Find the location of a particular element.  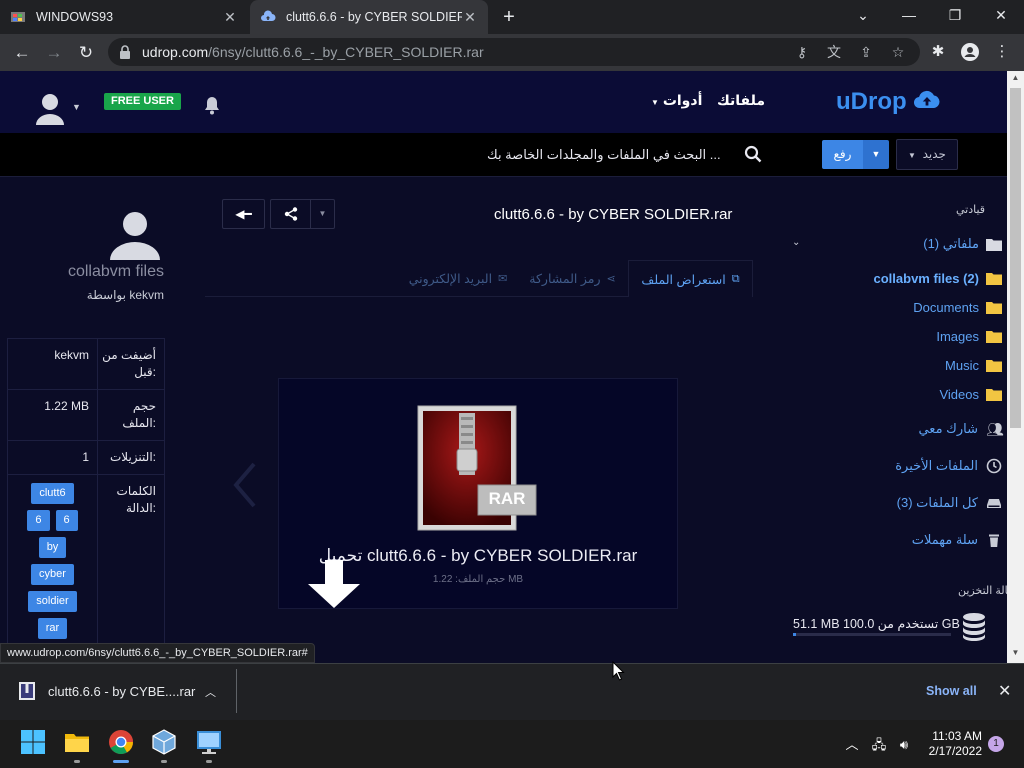

sidebar-item-documents: Documents is located at coordinates (957, 307).